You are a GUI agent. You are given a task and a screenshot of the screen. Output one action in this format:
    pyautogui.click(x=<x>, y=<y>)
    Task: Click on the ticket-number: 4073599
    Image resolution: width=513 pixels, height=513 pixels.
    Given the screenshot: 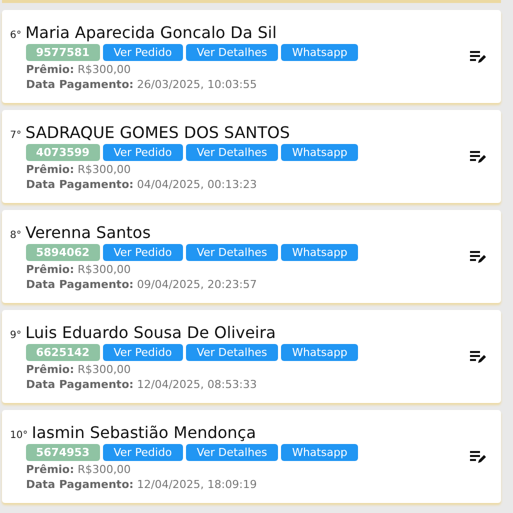 What is the action you would take?
    pyautogui.click(x=63, y=152)
    